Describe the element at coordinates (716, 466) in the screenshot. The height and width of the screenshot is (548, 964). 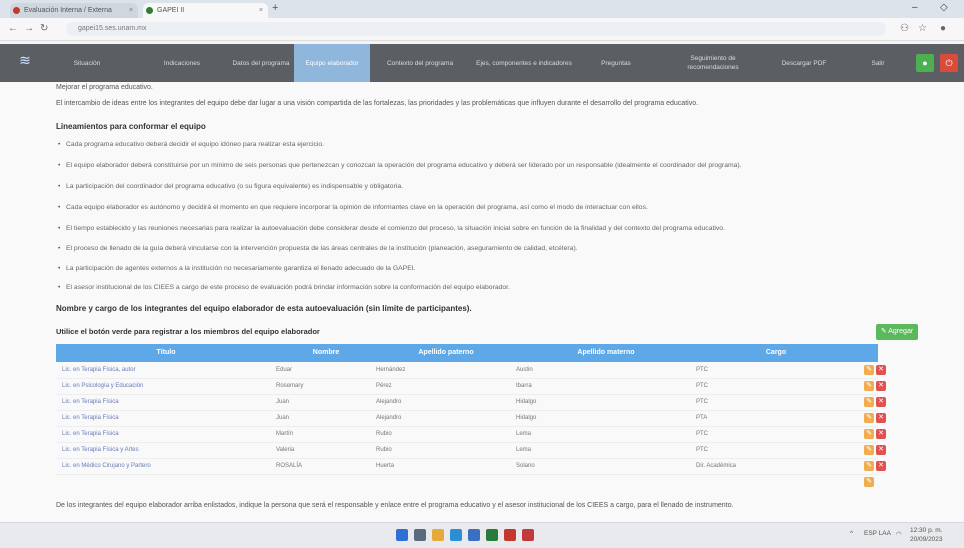
I see `table-cell: Dir. Académica` at that location.